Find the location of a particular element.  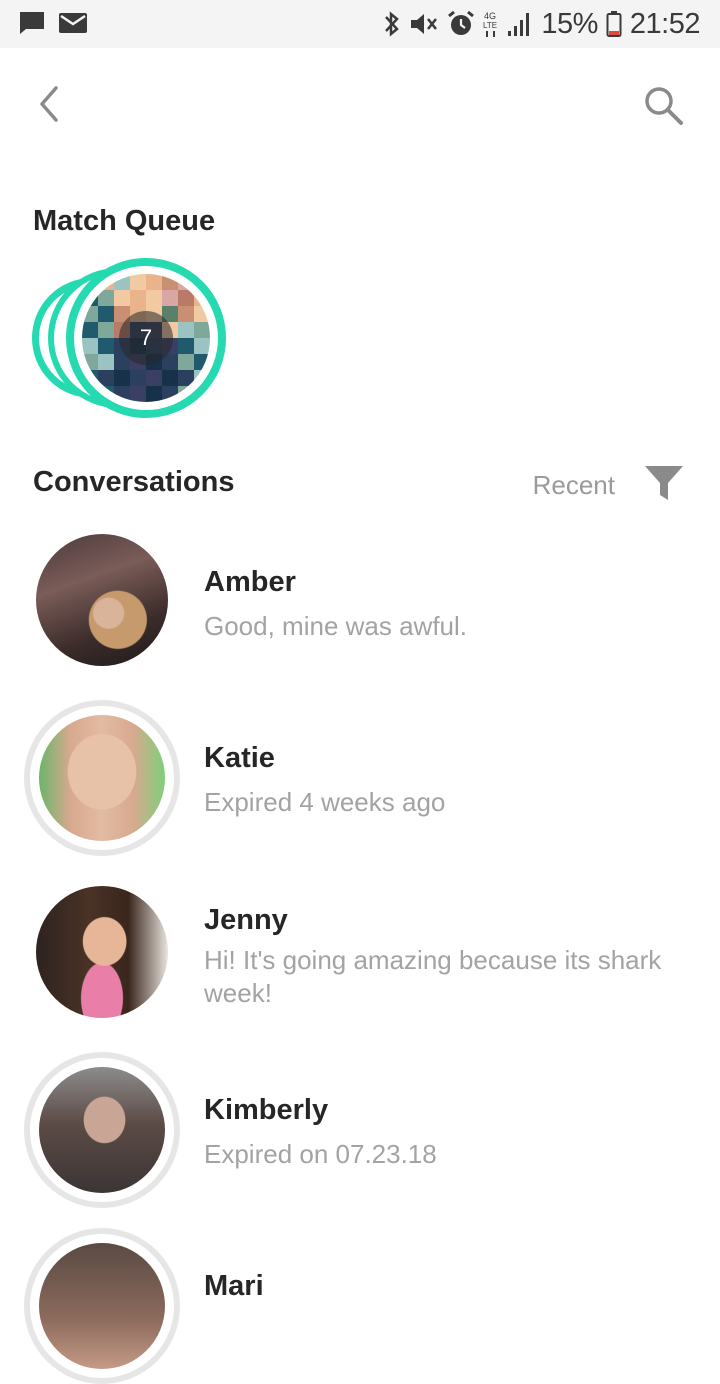

conversation-item: Amber Good, mine was awful. is located at coordinates (360, 609).